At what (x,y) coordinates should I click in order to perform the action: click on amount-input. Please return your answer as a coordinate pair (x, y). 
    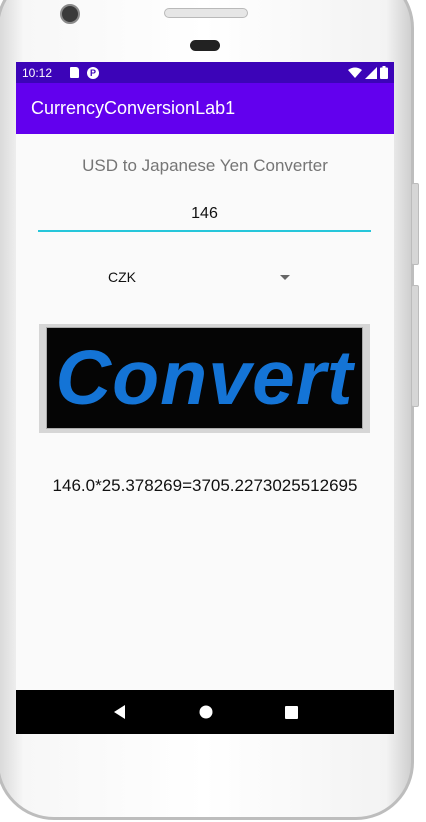
    Looking at the image, I should click on (204, 215).